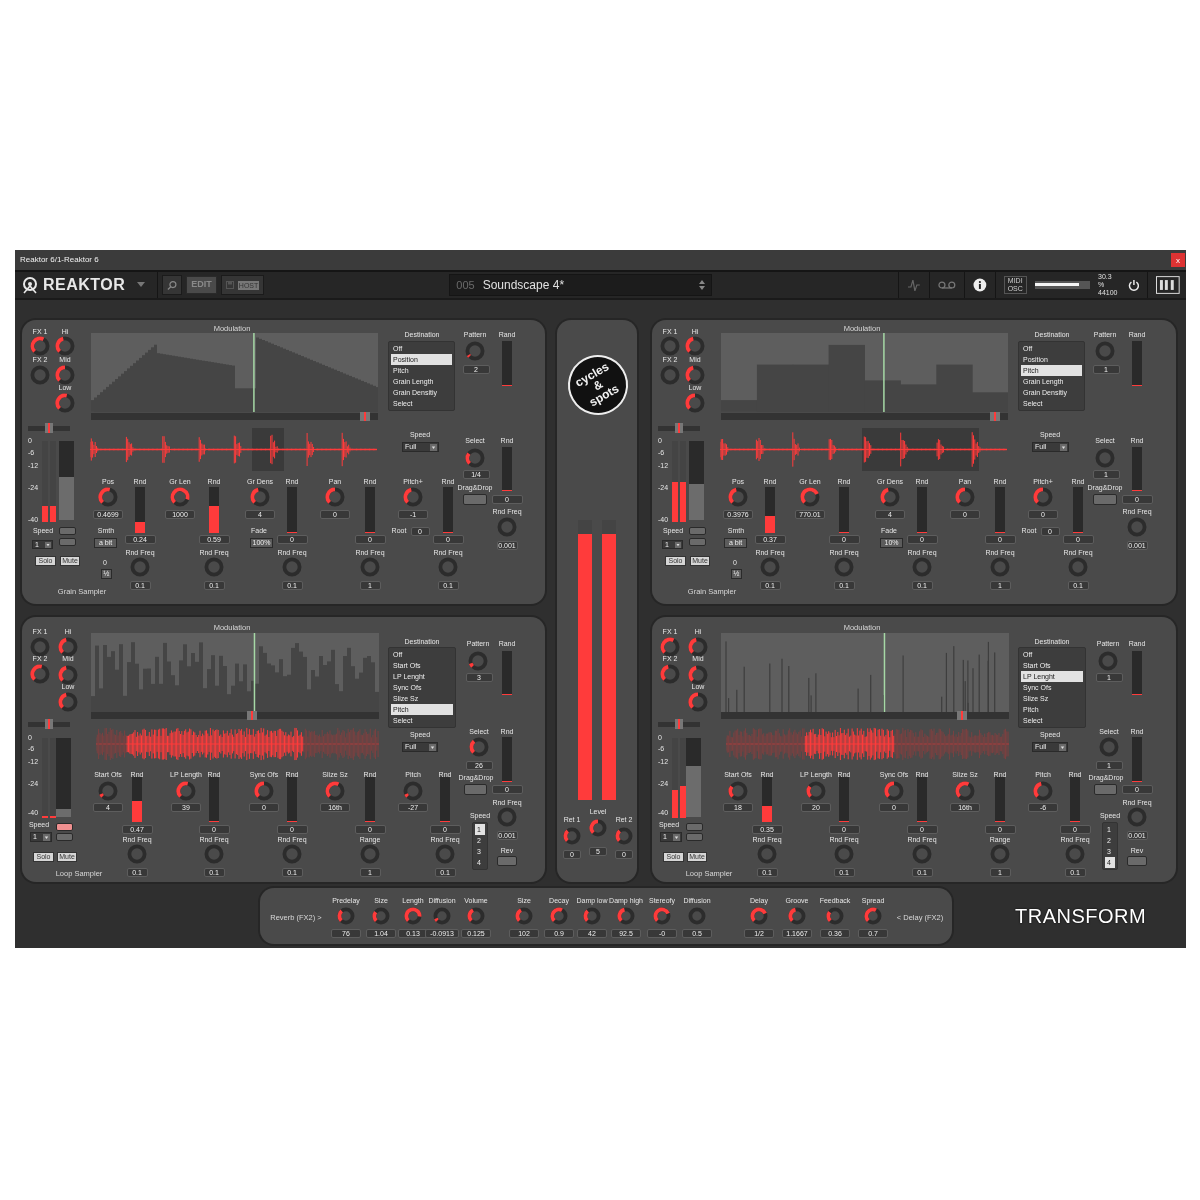 The height and width of the screenshot is (1200, 1200). I want to click on stepper-icon, so click(702, 285).